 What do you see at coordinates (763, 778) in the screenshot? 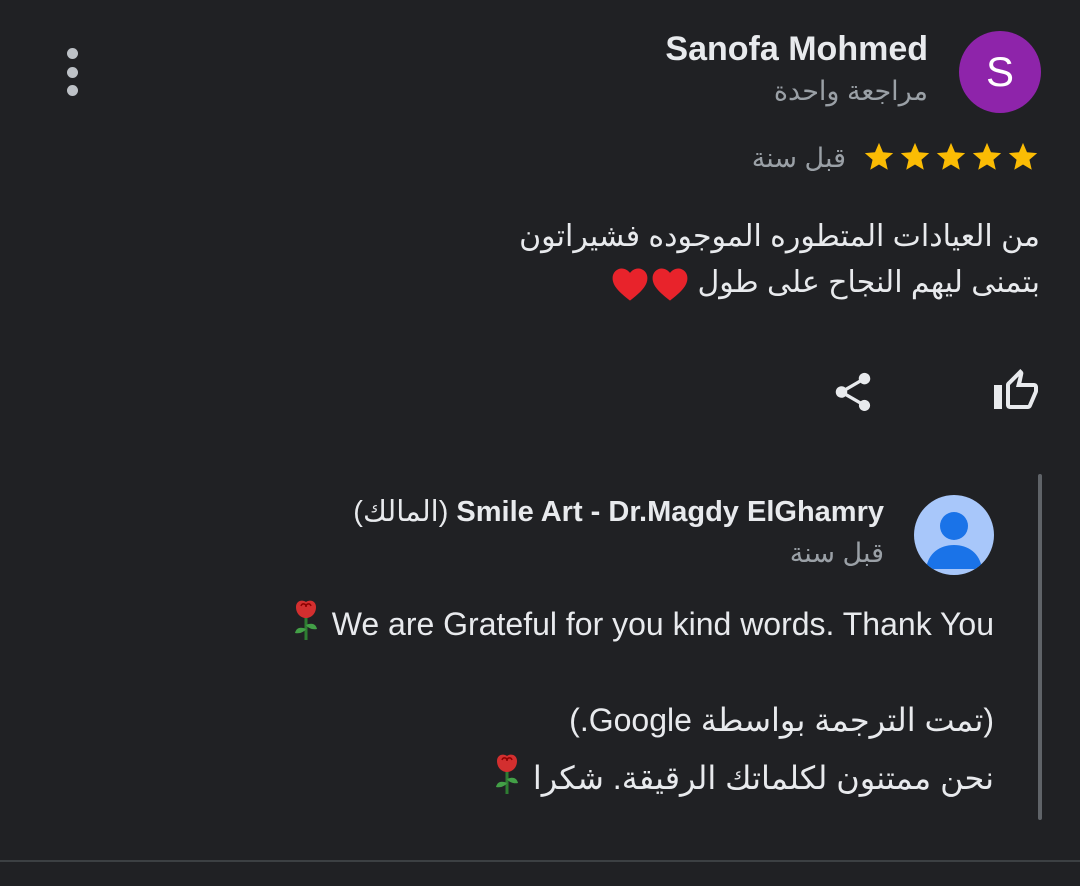
I see `reply-text-ar-text: نحن ممتنون لكلماتك الرقيقة. شكرا` at bounding box center [763, 778].